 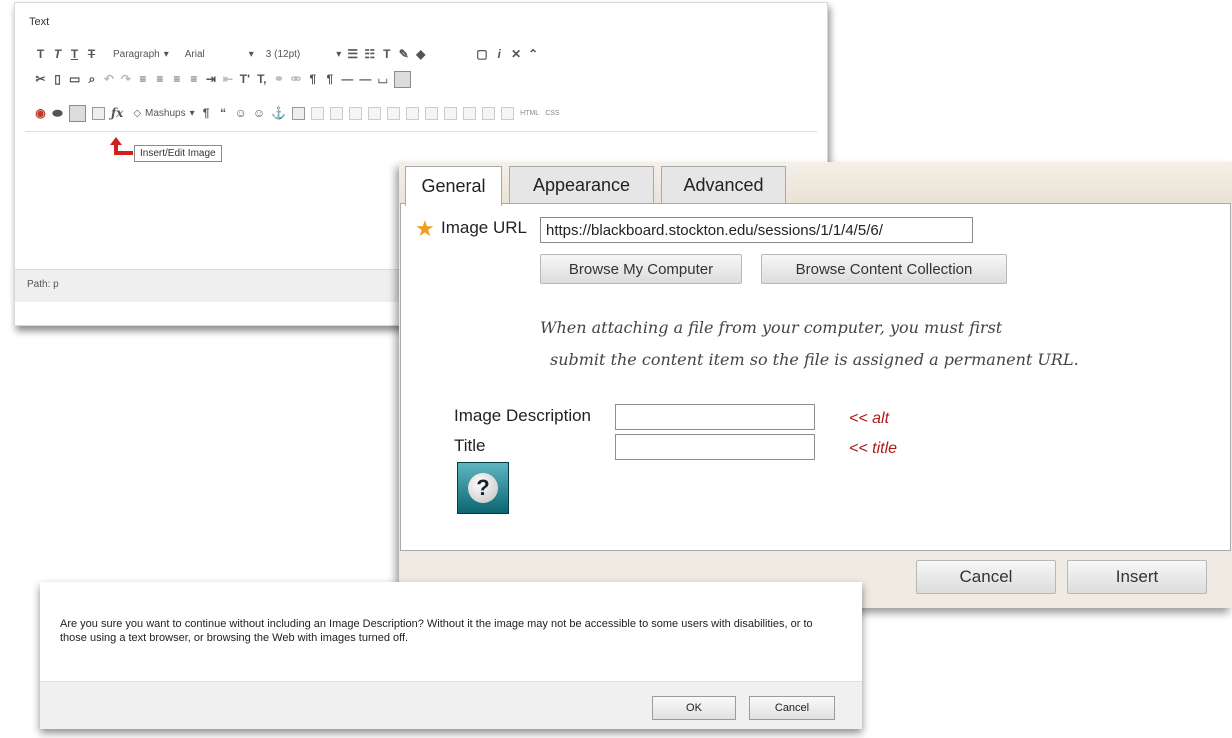 What do you see at coordinates (261, 79) in the screenshot?
I see `subscript-icon: T,` at bounding box center [261, 79].